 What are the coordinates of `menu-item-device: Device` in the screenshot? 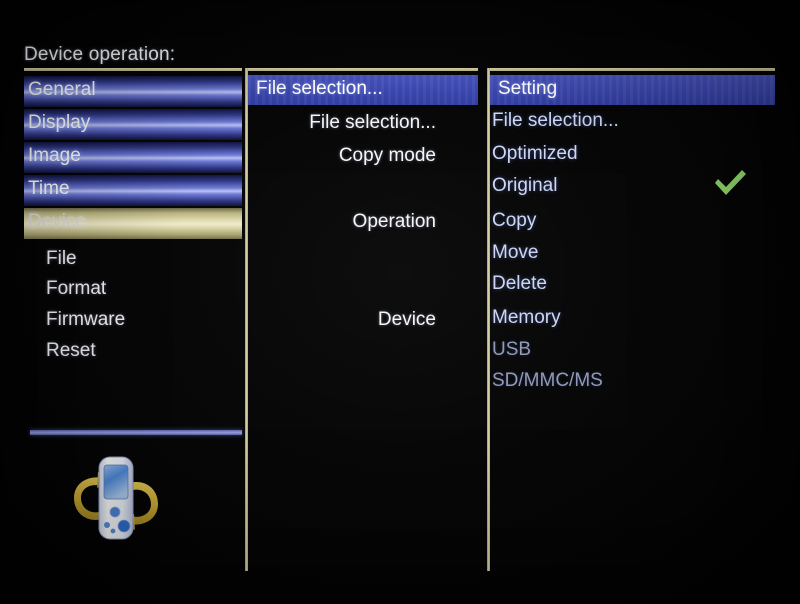 It's located at (407, 320).